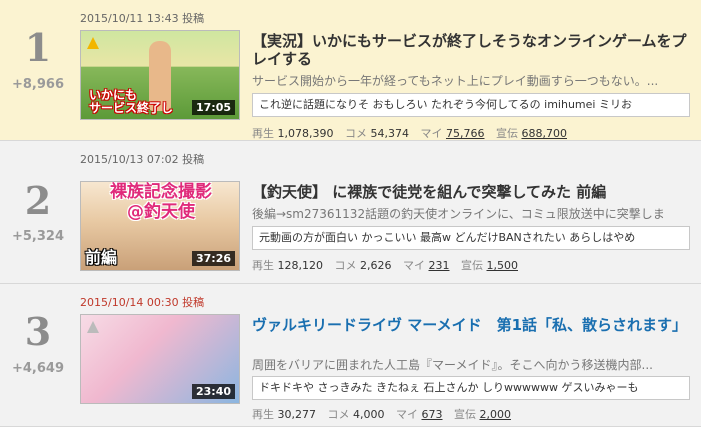 The image size is (701, 427). Describe the element at coordinates (101, 257) in the screenshot. I see `thumbnail-part-label: 前編` at that location.